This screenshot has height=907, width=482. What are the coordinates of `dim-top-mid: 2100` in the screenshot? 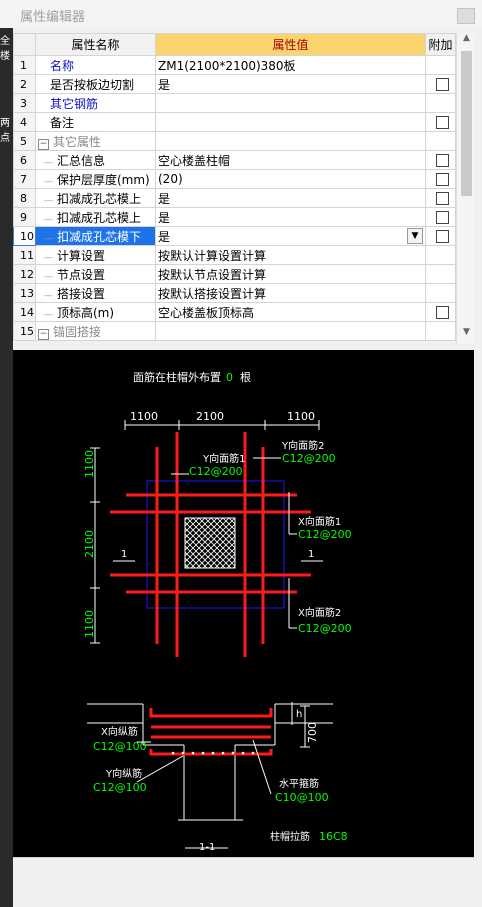 It's located at (210, 416).